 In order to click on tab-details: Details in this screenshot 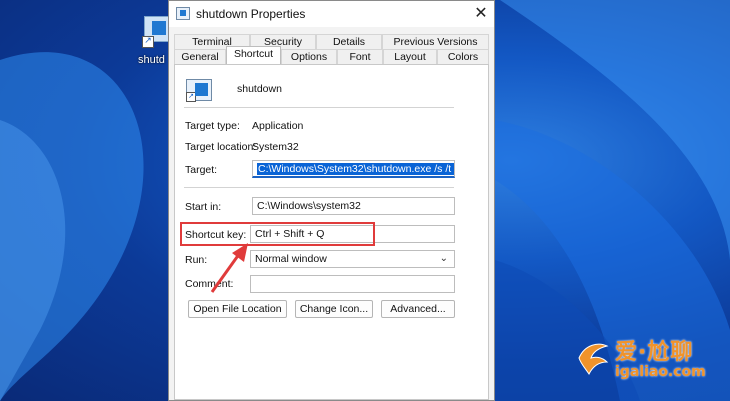, I will do `click(349, 41)`.